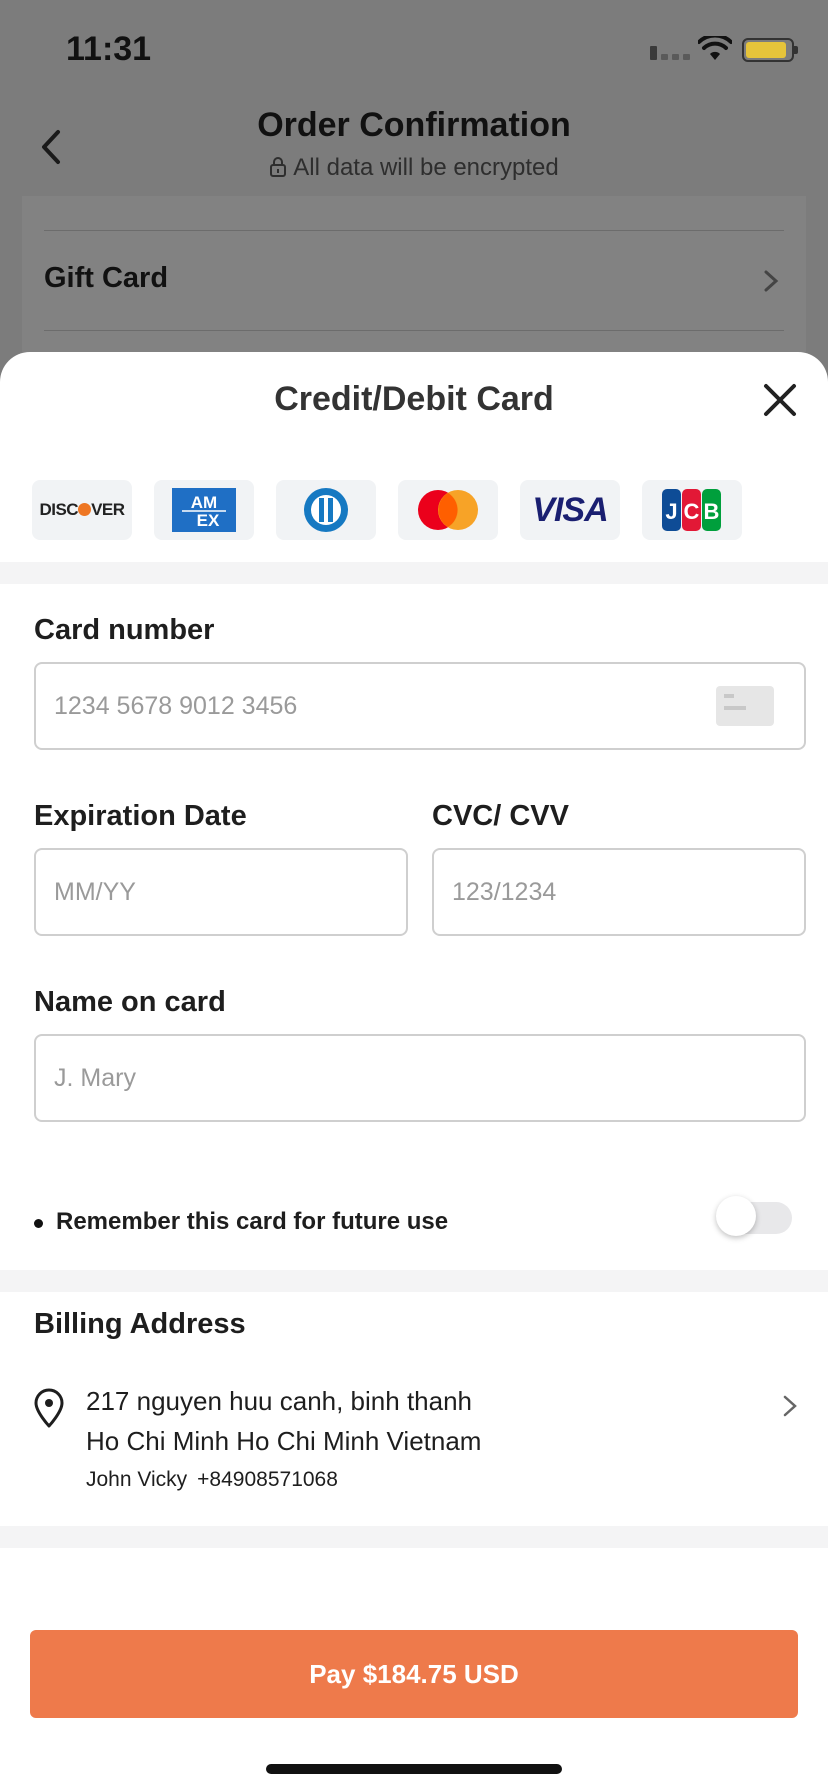 This screenshot has width=828, height=1792. What do you see at coordinates (745, 706) in the screenshot?
I see `credit-card-icon` at bounding box center [745, 706].